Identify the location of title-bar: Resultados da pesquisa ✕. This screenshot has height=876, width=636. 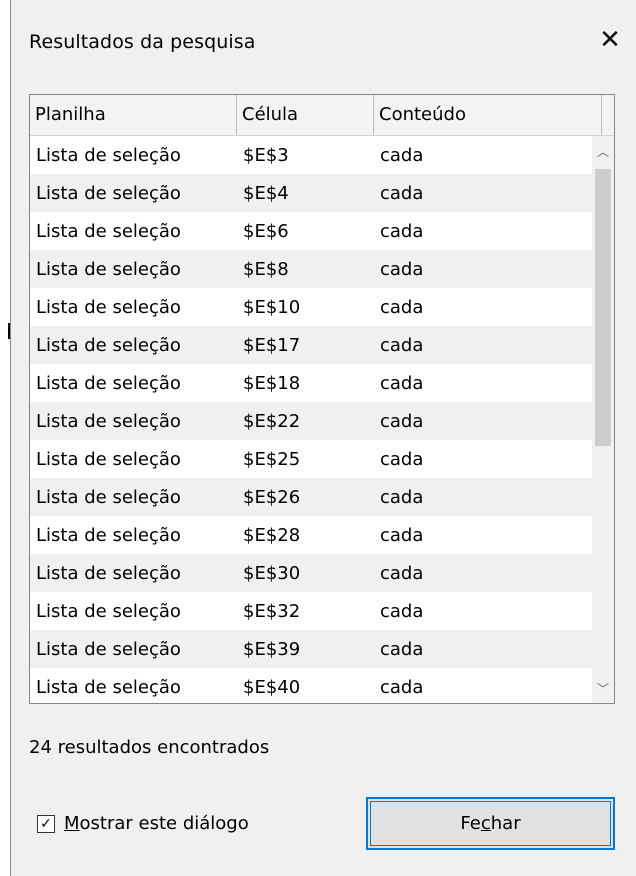
(323, 41).